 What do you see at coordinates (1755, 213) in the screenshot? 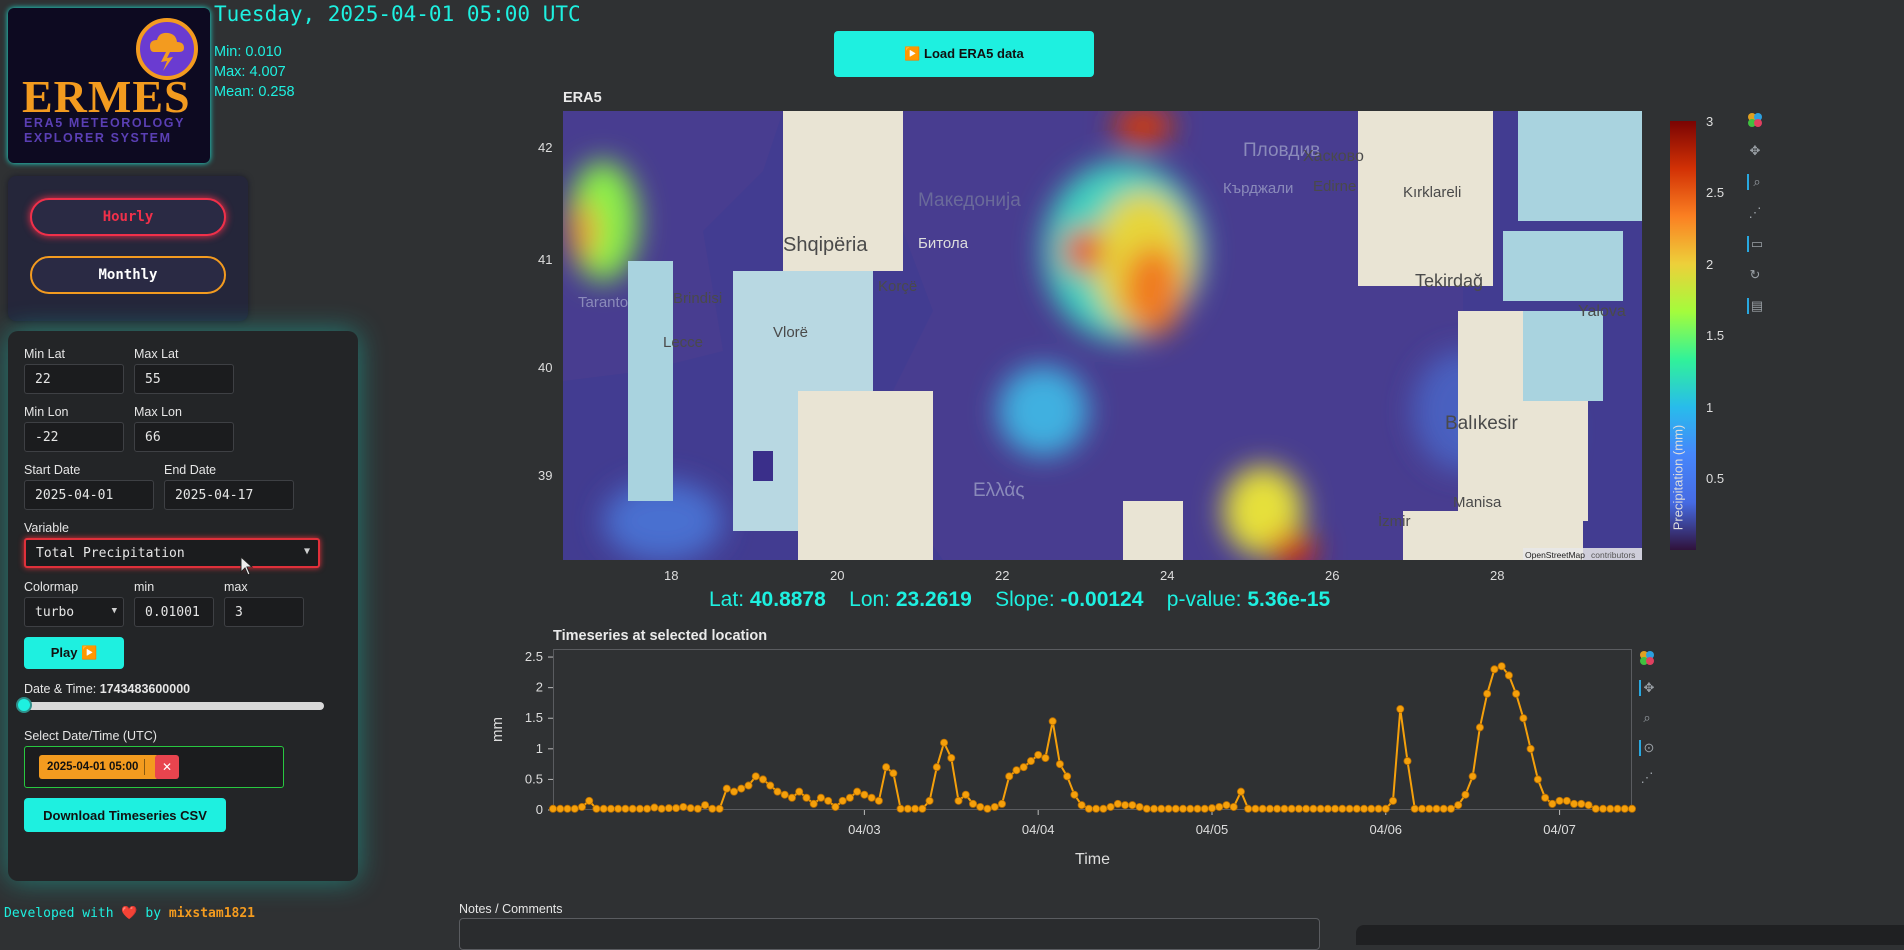
I see `box-select-icon: ⋰` at bounding box center [1755, 213].